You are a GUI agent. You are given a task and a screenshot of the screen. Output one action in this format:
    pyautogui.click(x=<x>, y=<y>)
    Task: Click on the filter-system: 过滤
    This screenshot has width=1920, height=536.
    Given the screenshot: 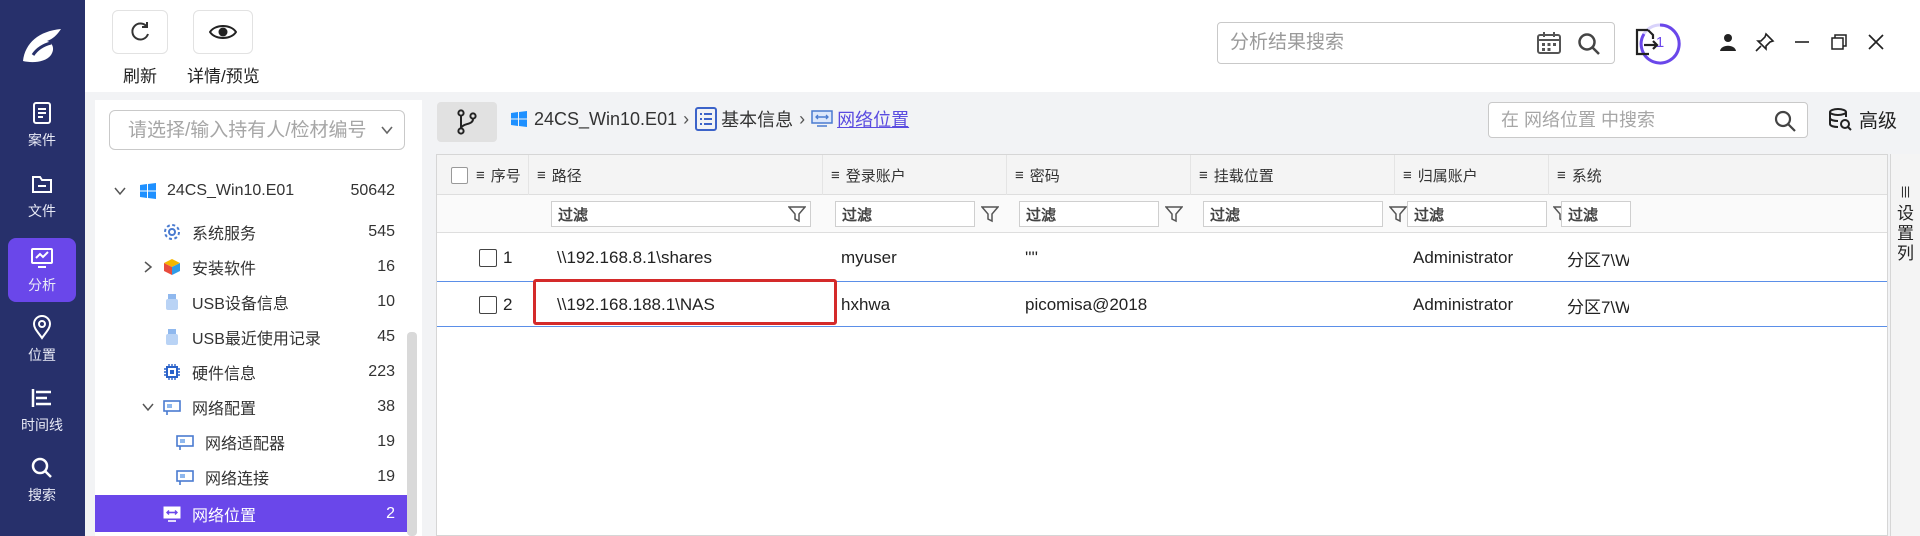 What is the action you would take?
    pyautogui.click(x=1596, y=214)
    